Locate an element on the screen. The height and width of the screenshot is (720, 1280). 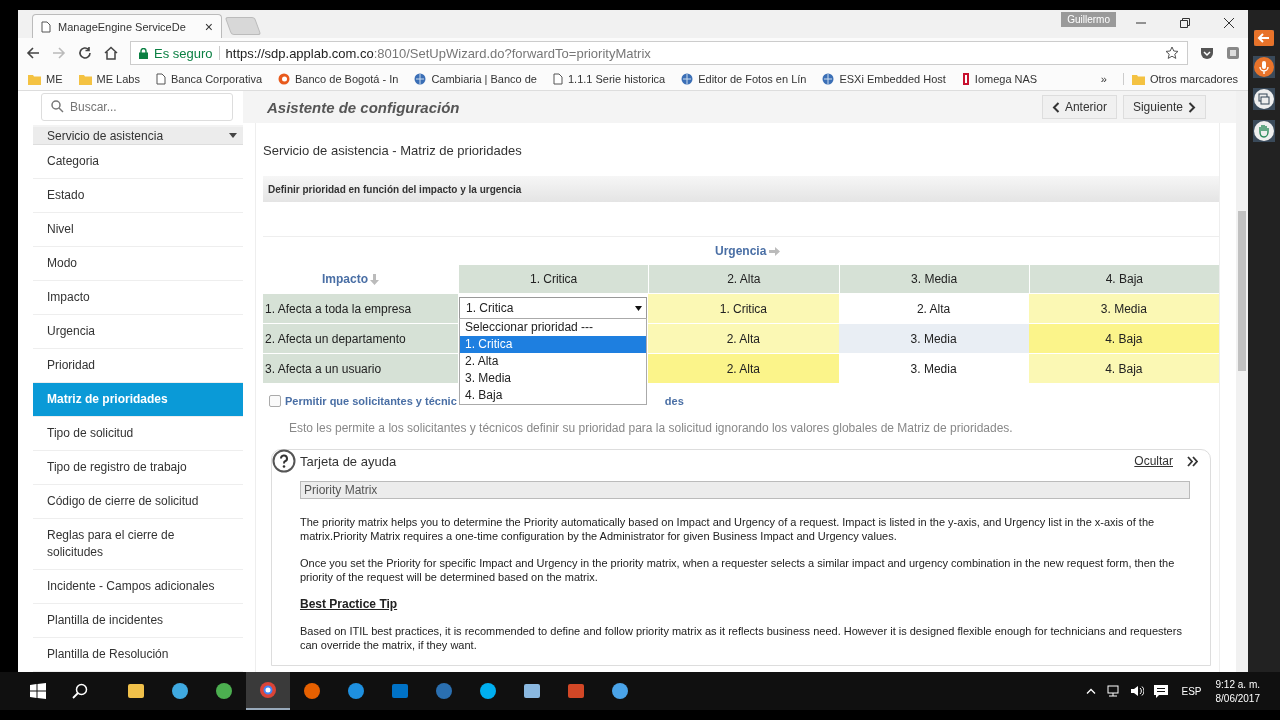
browser-tab: ManageEngine ServiceDe × is located at coordinates (127, 26).